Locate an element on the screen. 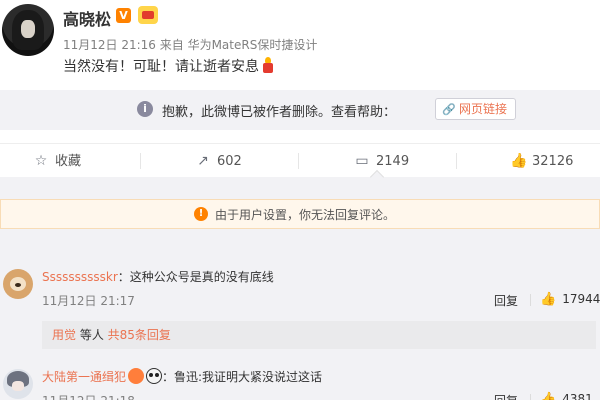 This screenshot has height=400, width=600. like-button: 👍 32126 is located at coordinates (541, 161).